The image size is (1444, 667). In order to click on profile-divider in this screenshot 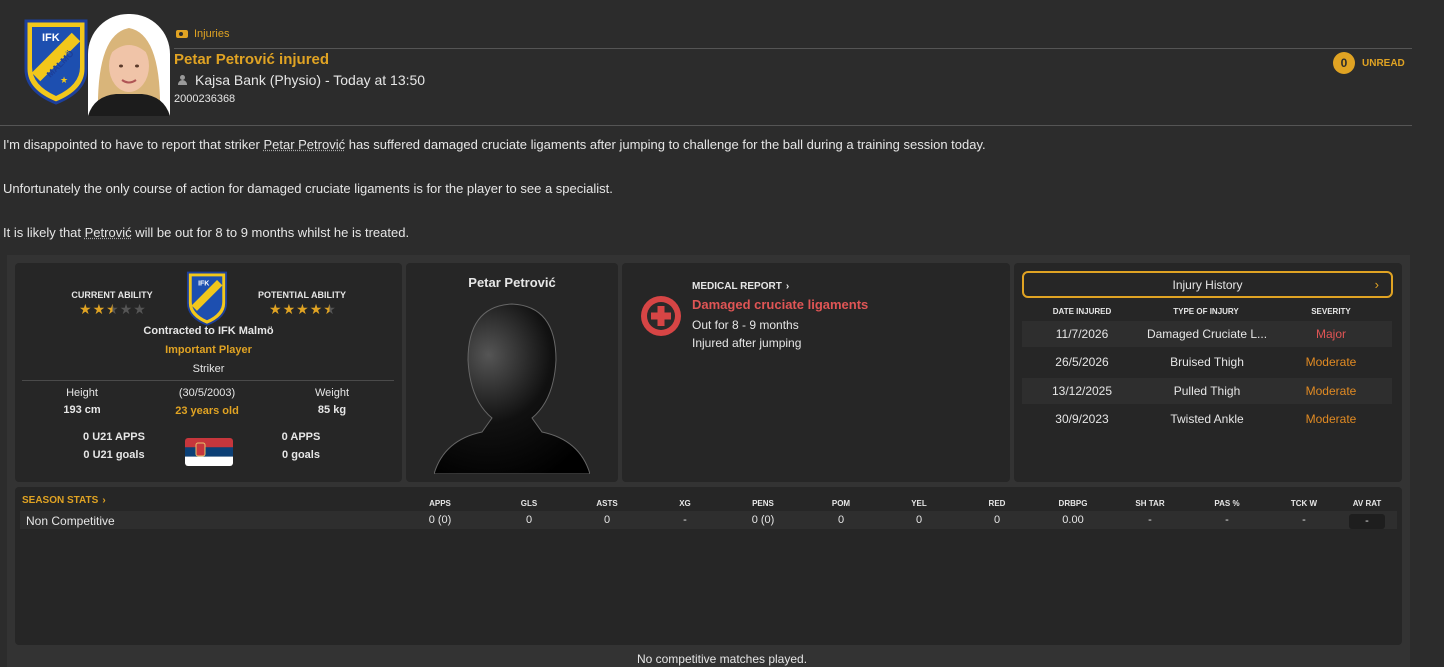, I will do `click(208, 380)`.